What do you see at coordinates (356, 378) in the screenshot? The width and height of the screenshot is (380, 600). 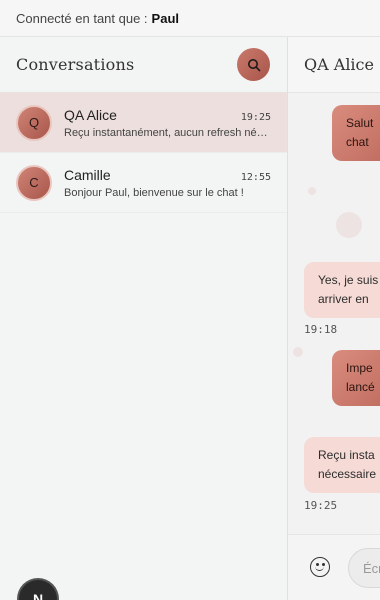 I see `message-sent: Impe lancé` at bounding box center [356, 378].